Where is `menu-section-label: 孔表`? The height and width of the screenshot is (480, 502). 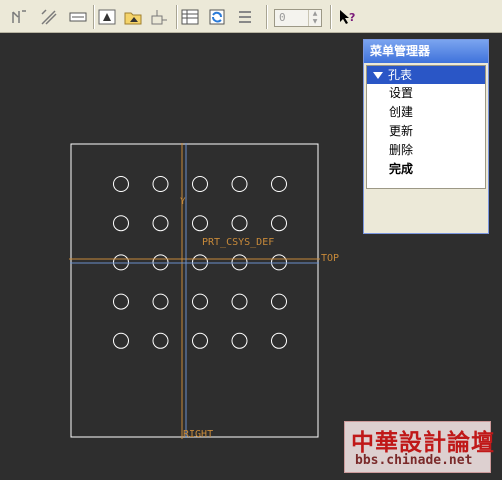 menu-section-label: 孔表 is located at coordinates (400, 75).